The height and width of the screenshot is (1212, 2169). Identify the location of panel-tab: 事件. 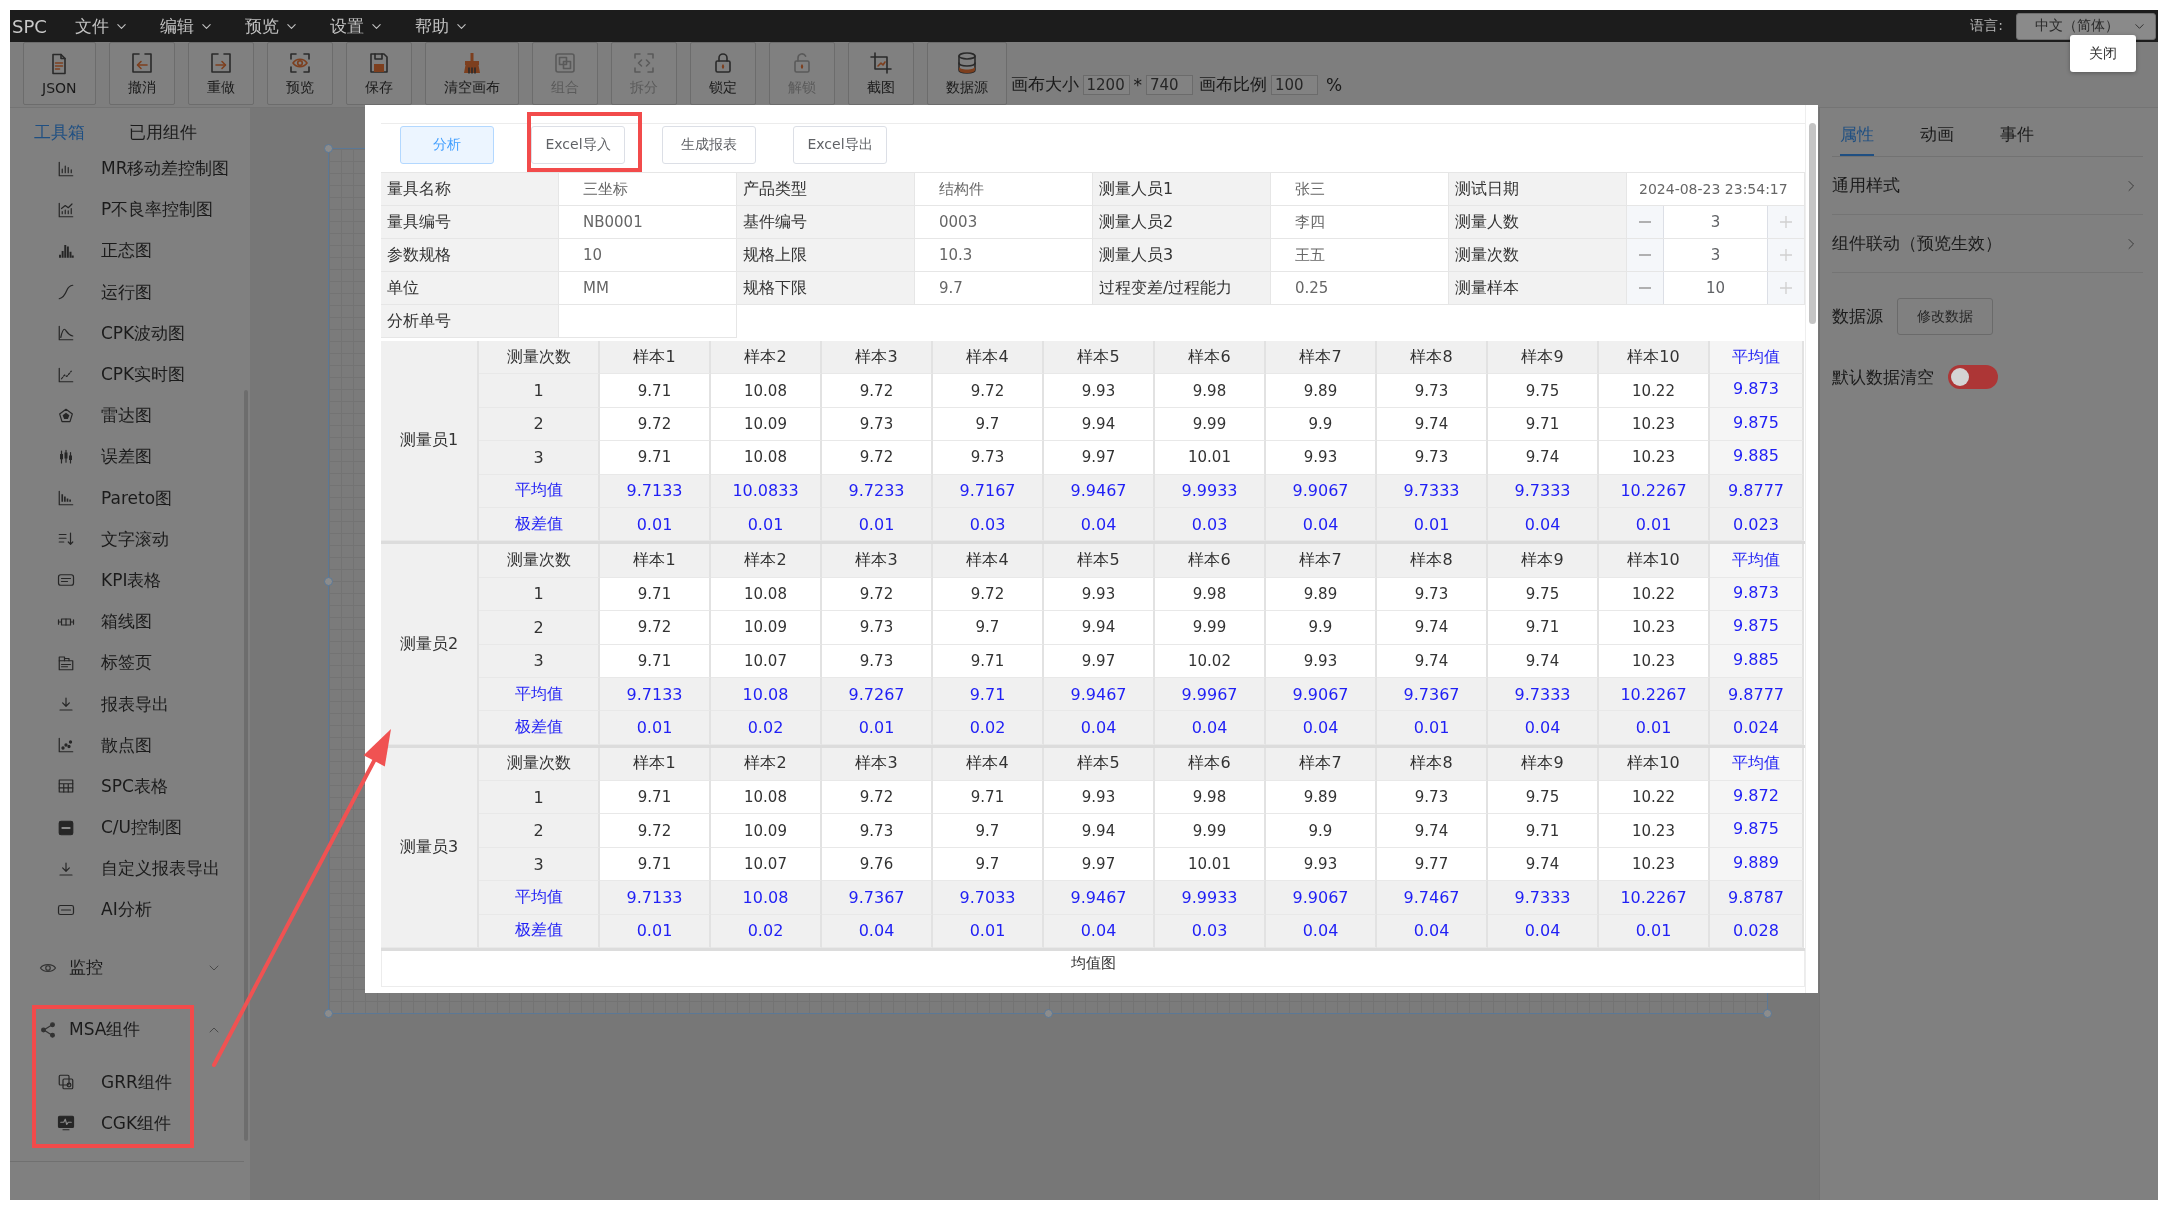
(2017, 132).